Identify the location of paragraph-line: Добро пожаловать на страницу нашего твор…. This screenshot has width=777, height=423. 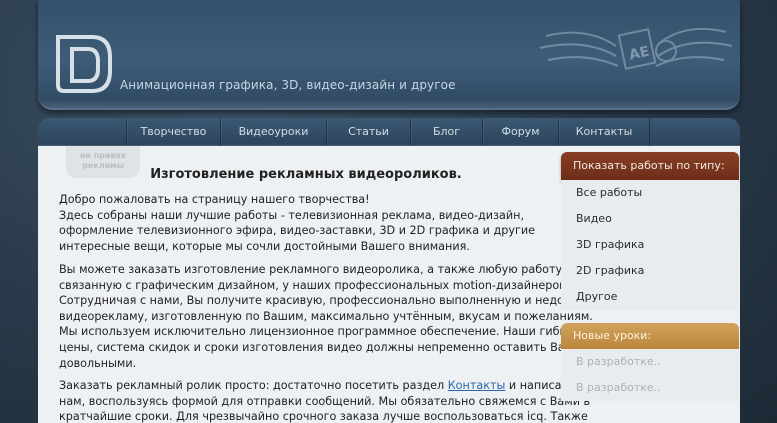
(214, 199).